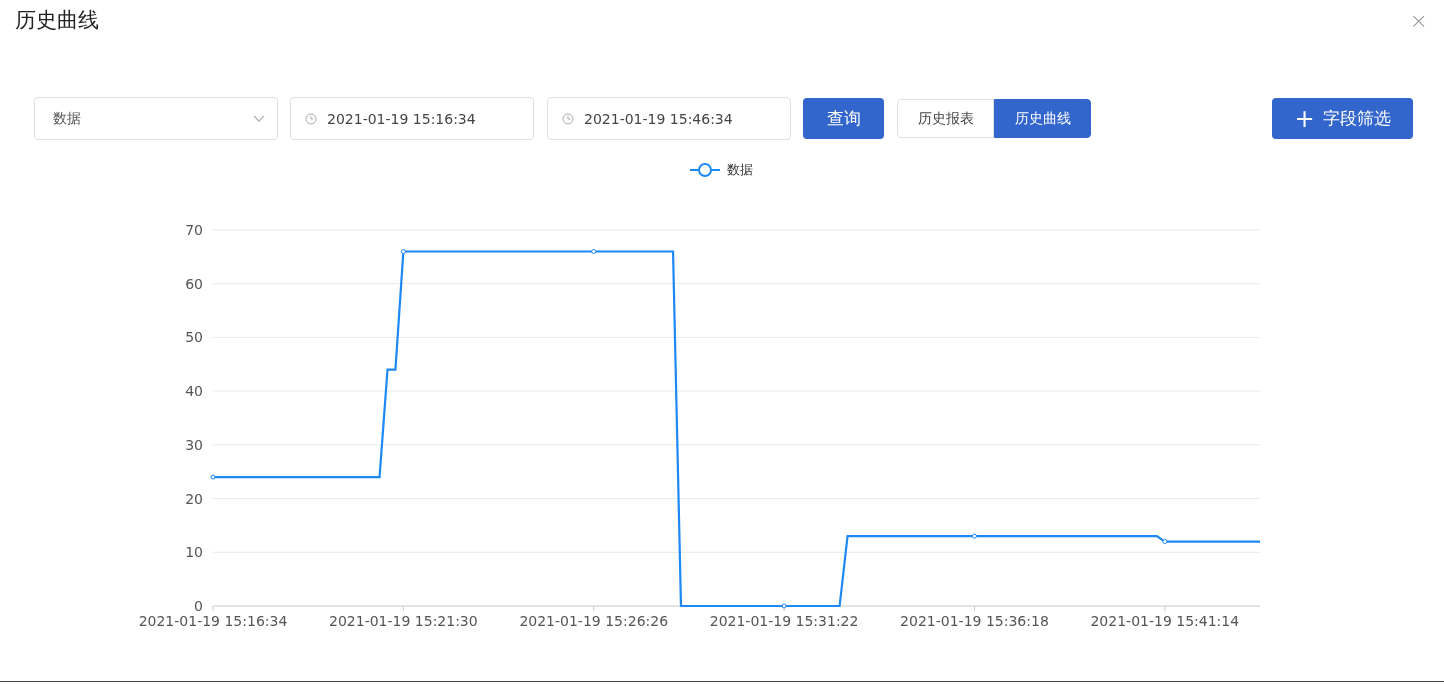 The width and height of the screenshot is (1444, 684). What do you see at coordinates (194, 444) in the screenshot?
I see `y-axis-label: 30` at bounding box center [194, 444].